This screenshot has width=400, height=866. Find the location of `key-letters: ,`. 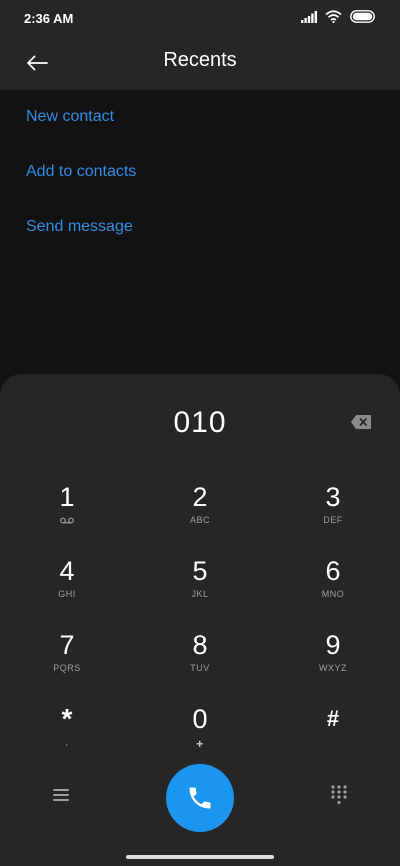

key-letters: , is located at coordinates (67, 742).